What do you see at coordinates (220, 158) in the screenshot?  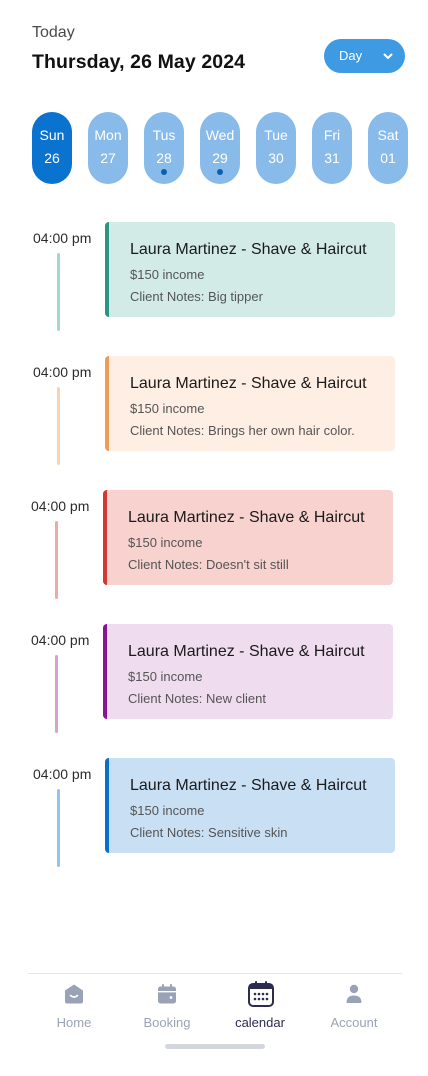 I see `day-number: 29` at bounding box center [220, 158].